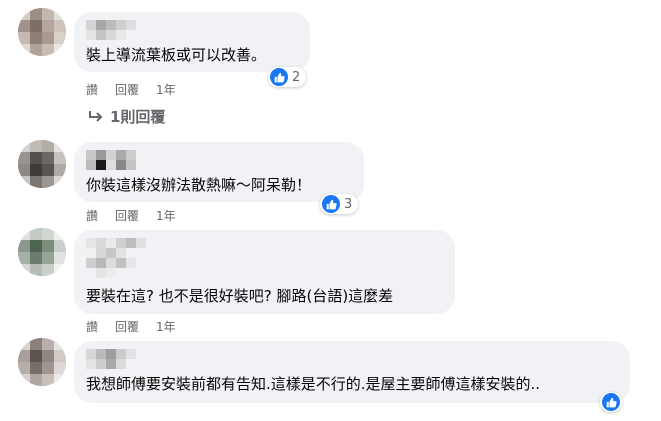 The width and height of the screenshot is (661, 421). I want to click on comment-bubble: 裝上導流葉板或可以改善。, so click(192, 42).